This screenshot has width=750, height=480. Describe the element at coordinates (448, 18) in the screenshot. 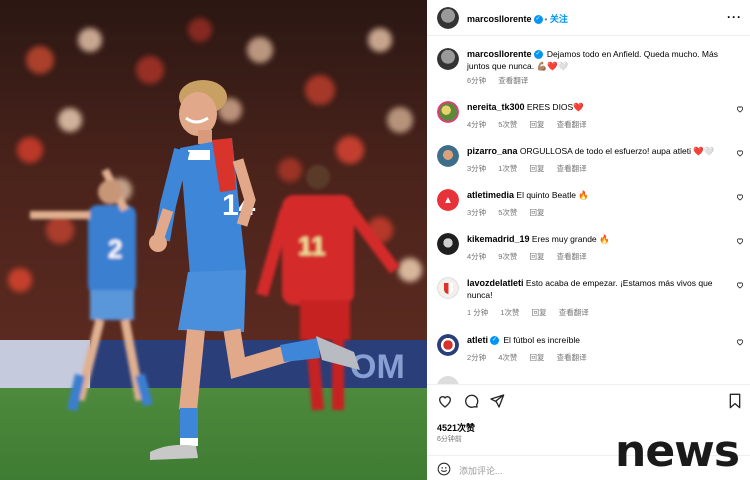

I see `author-avatar` at that location.